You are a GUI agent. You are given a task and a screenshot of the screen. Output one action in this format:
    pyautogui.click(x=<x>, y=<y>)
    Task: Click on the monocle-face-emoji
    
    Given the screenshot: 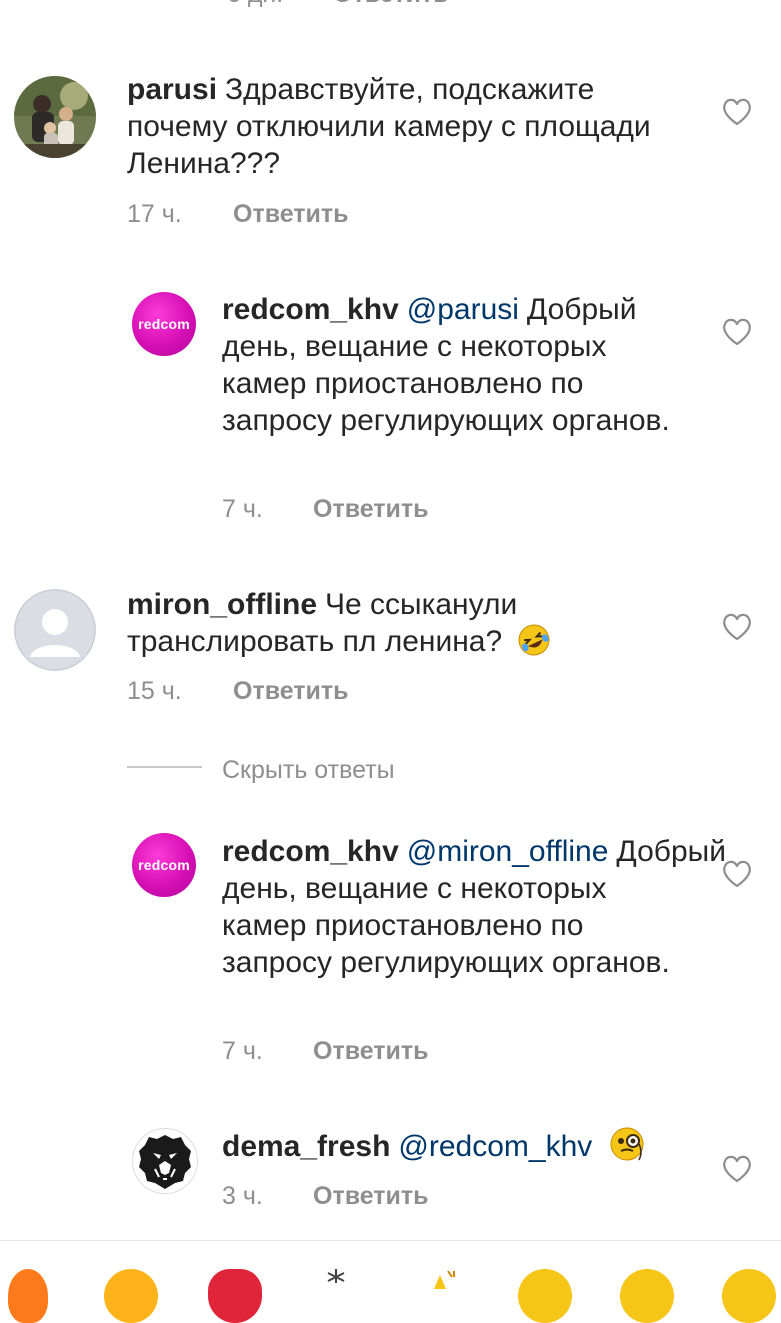 What is the action you would take?
    pyautogui.click(x=627, y=1144)
    